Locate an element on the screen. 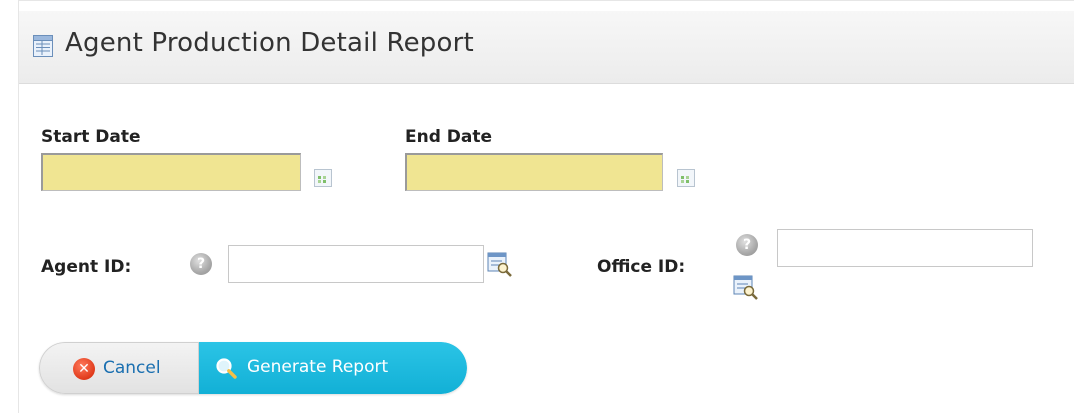 This screenshot has width=1074, height=413. start-date-calendar-icon is located at coordinates (323, 178).